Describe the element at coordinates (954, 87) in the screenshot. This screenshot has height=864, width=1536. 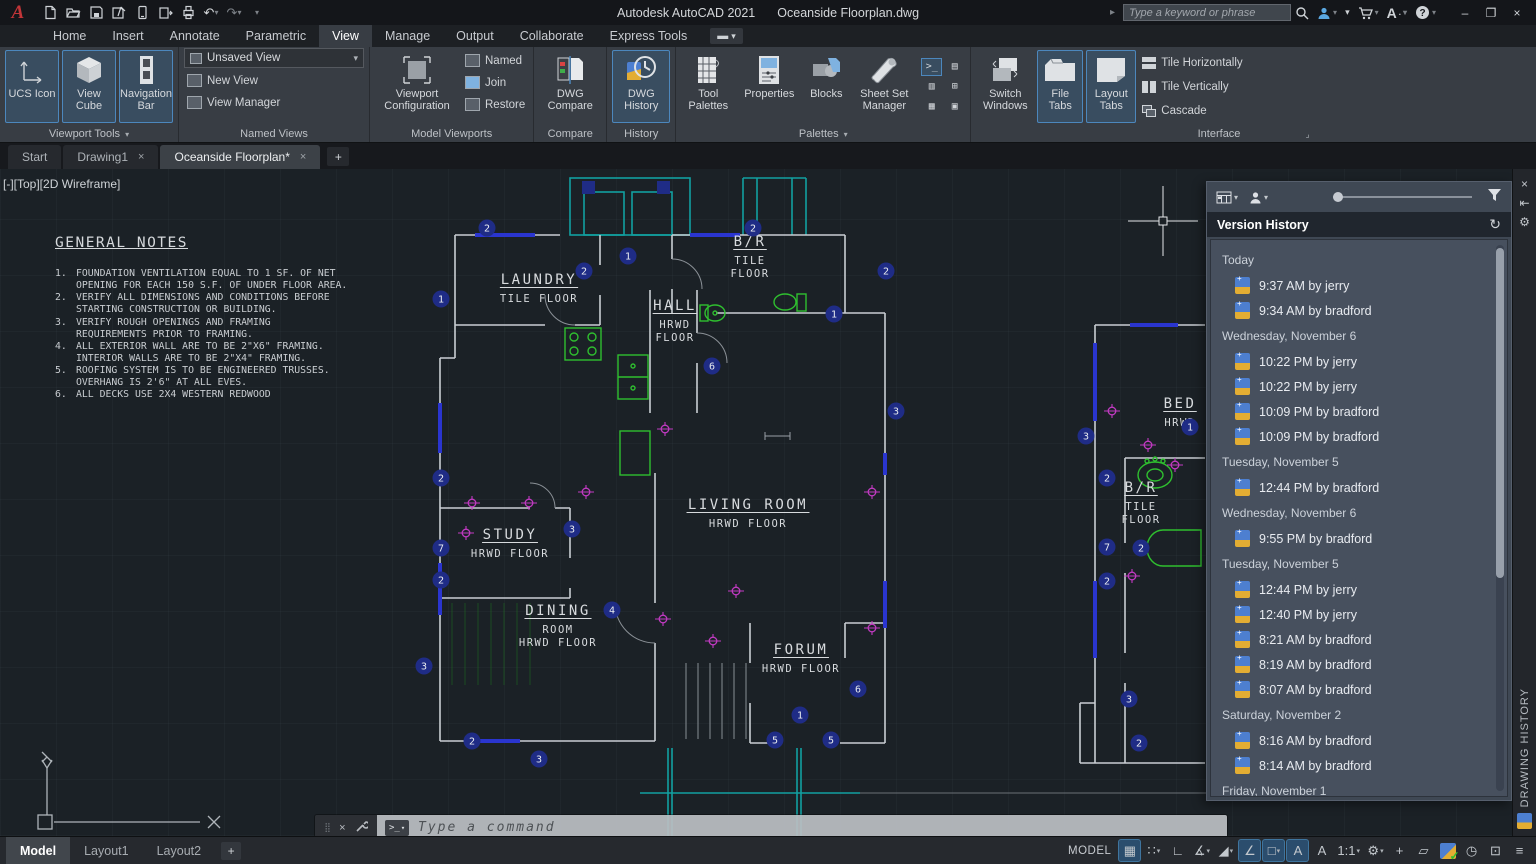
I see `calculator-palette-icon: ⊞` at that location.